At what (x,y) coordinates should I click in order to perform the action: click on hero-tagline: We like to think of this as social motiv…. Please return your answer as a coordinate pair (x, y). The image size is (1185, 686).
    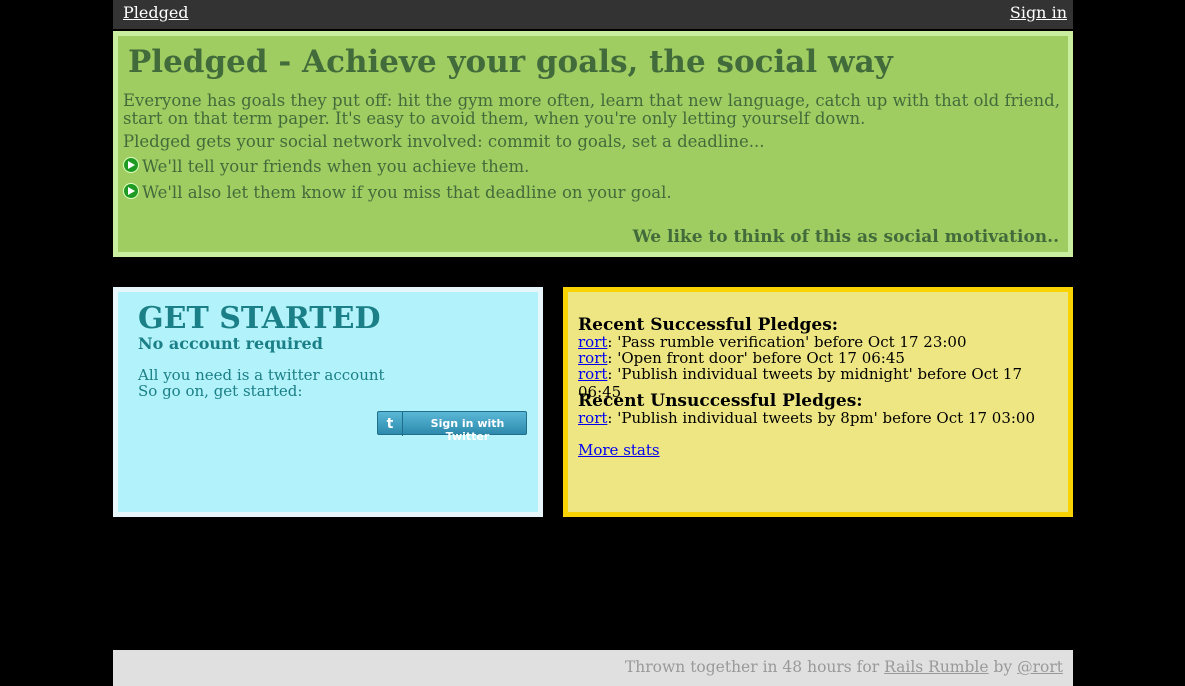
    Looking at the image, I should click on (845, 237).